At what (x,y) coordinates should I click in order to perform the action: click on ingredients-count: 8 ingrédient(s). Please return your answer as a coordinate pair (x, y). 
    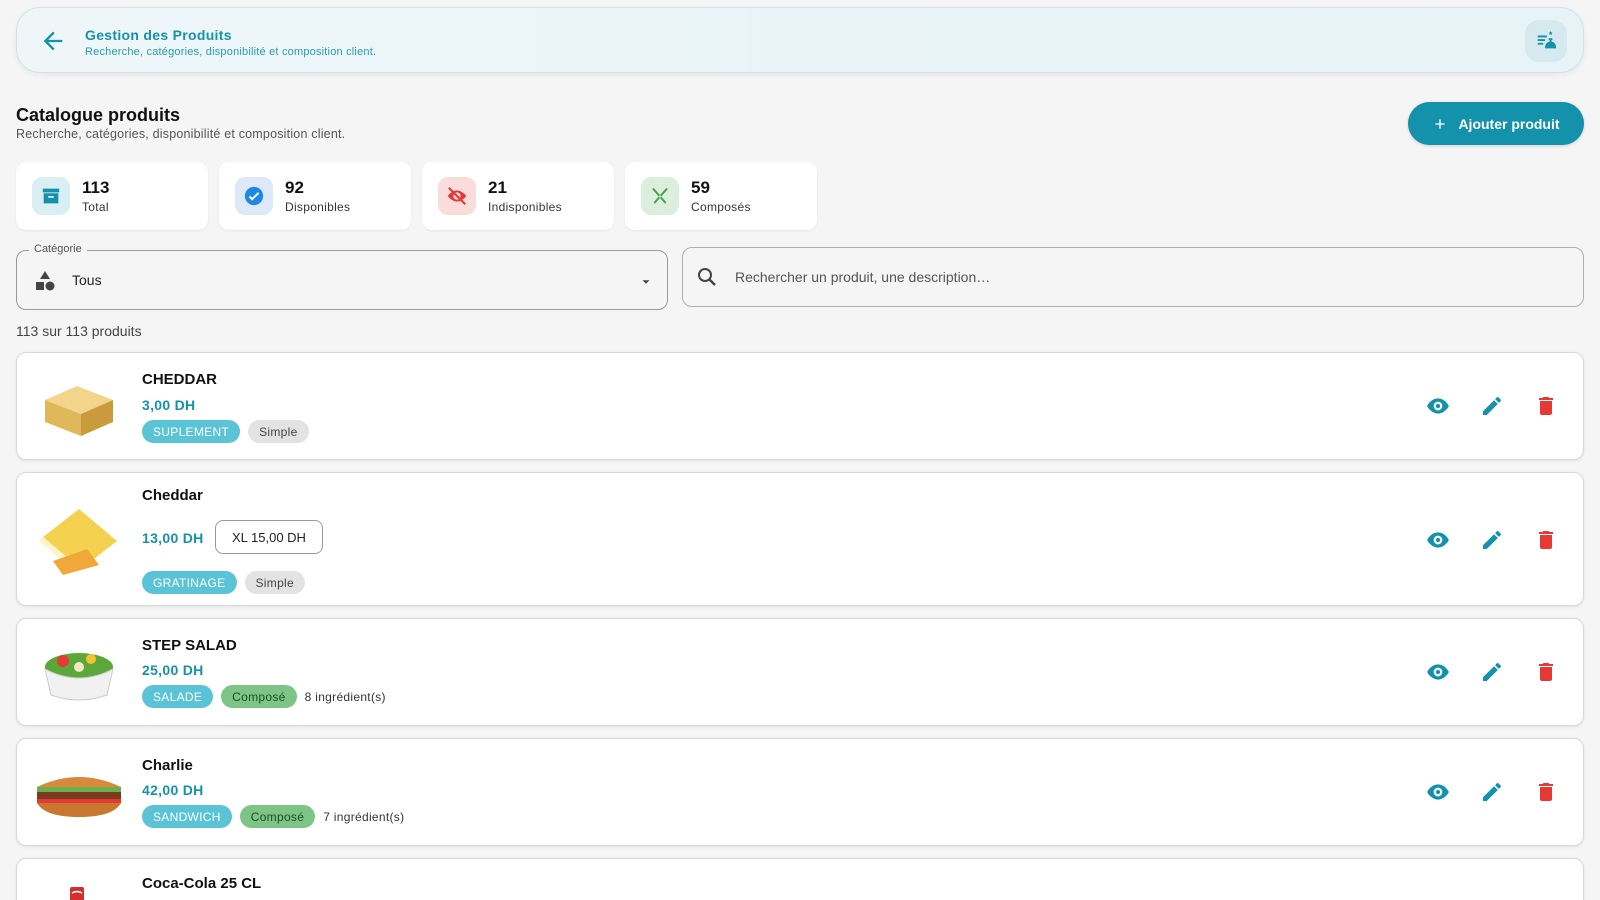
    Looking at the image, I should click on (345, 696).